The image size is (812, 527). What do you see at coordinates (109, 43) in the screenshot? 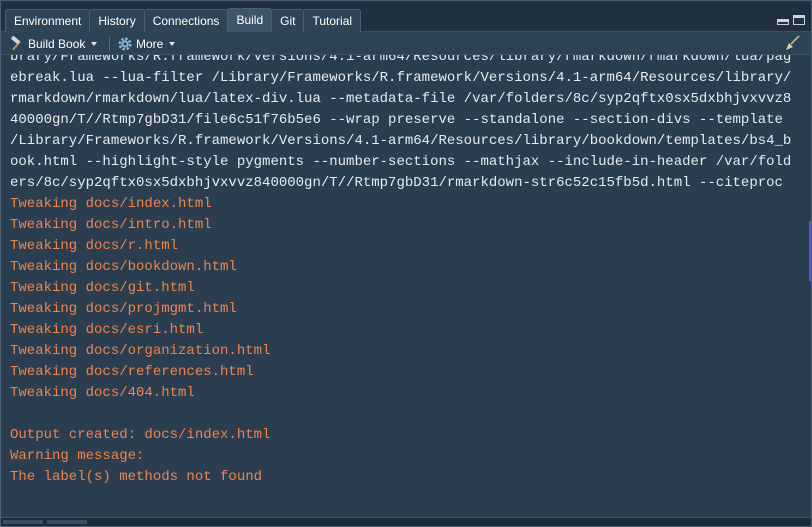
I see `toolbar-separator` at bounding box center [109, 43].